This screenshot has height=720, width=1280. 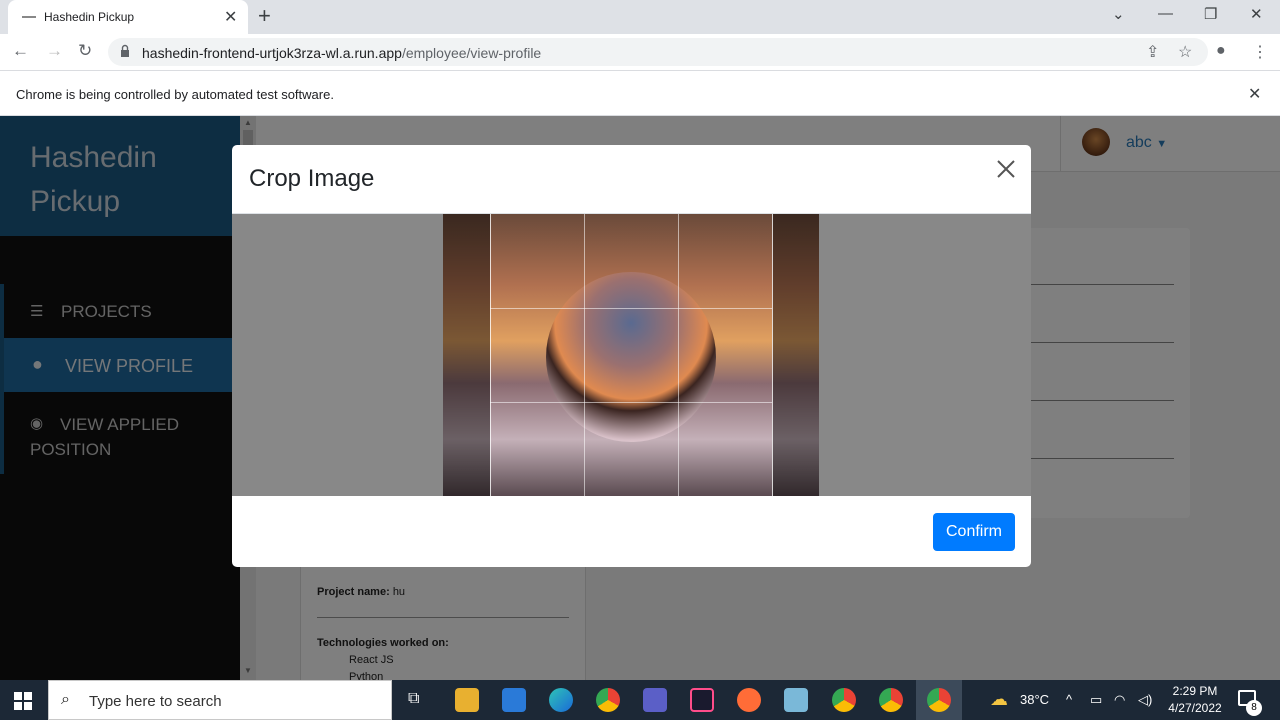 I want to click on search-placeholder: Type here to search, so click(x=155, y=701).